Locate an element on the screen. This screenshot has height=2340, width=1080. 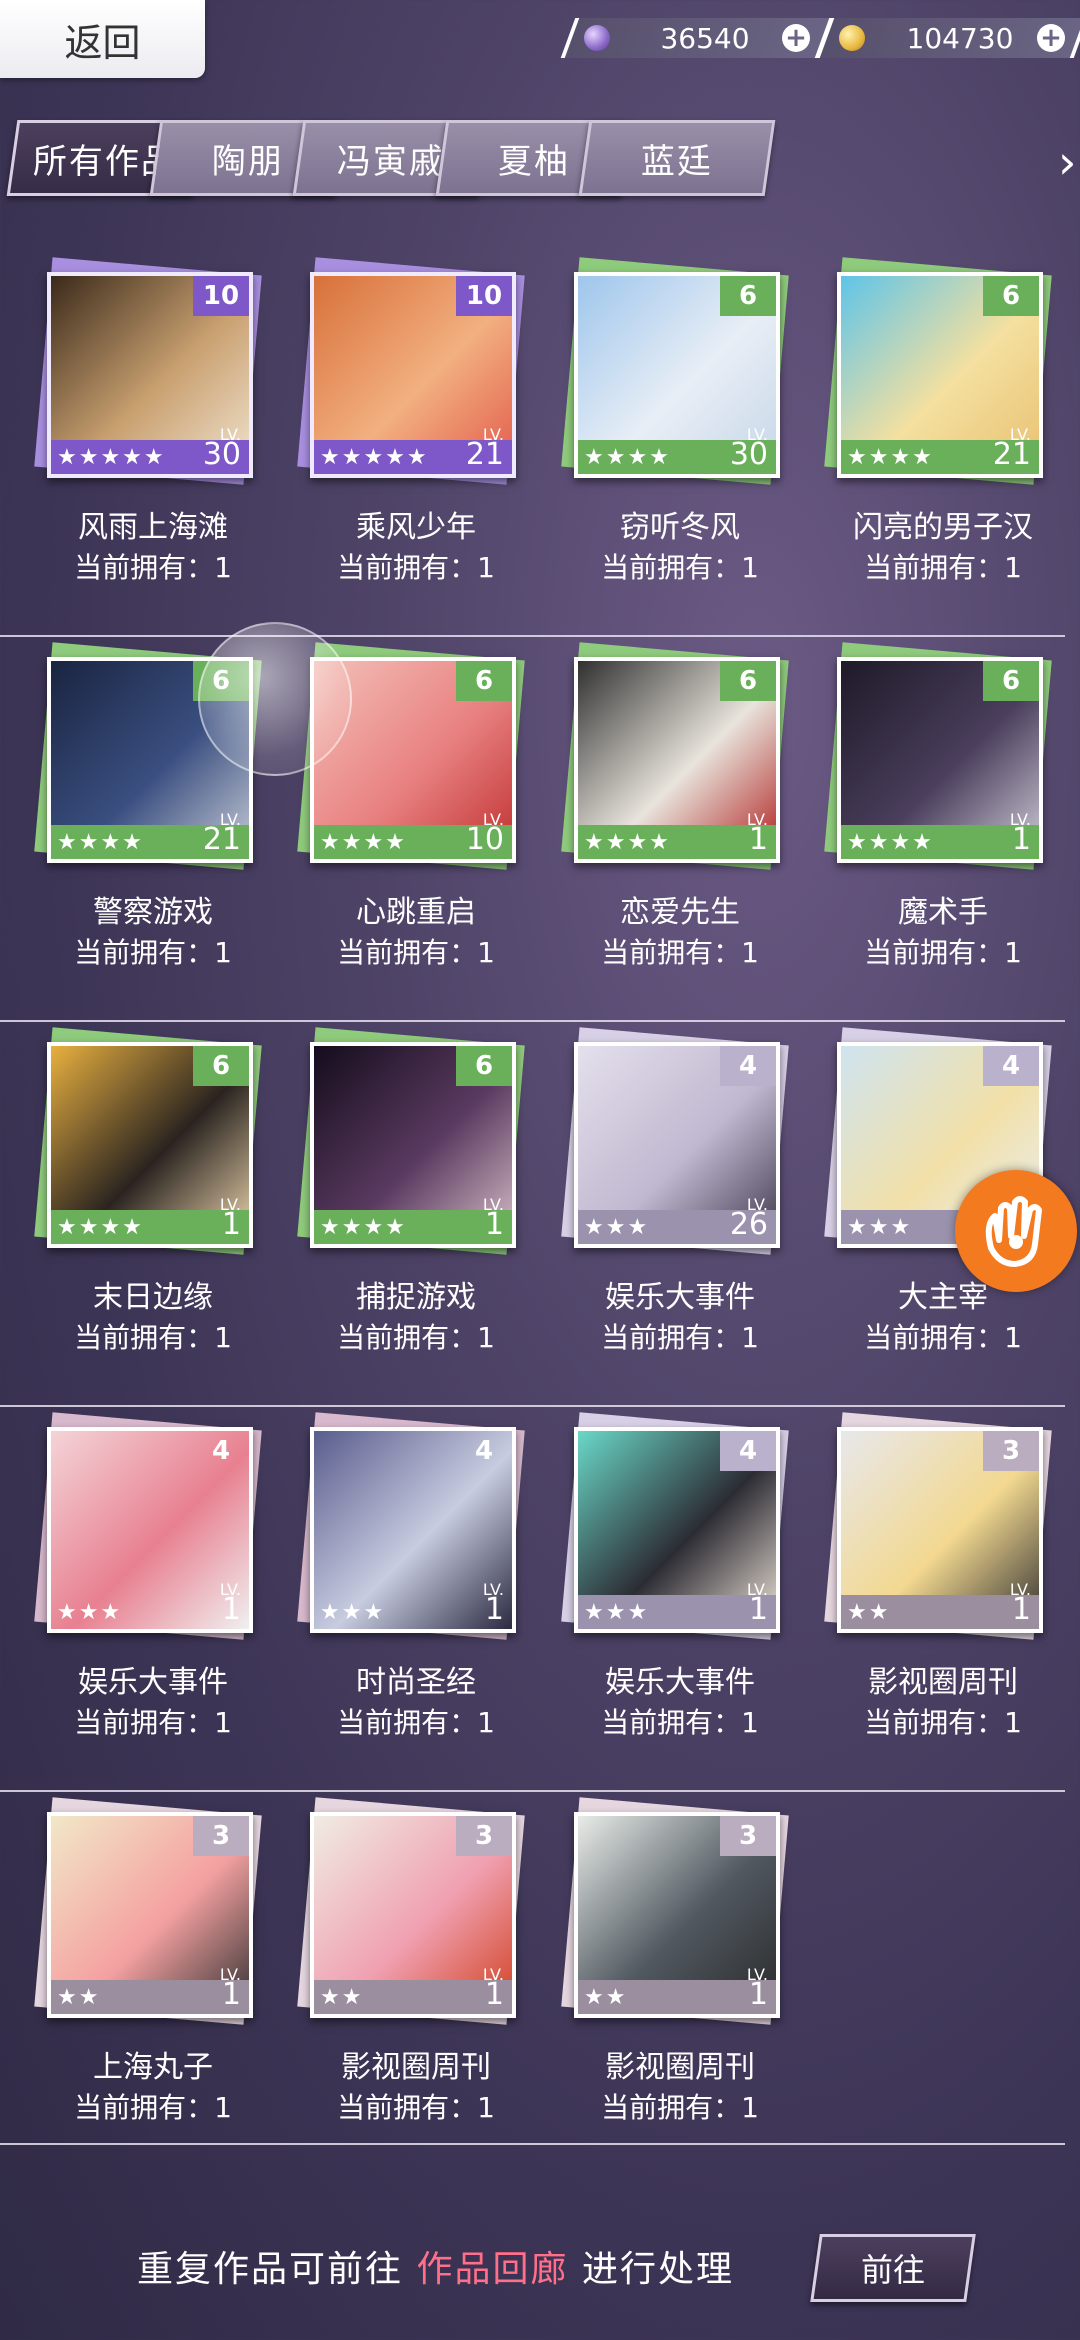
work-title: 乘风少年 is located at coordinates (416, 527).